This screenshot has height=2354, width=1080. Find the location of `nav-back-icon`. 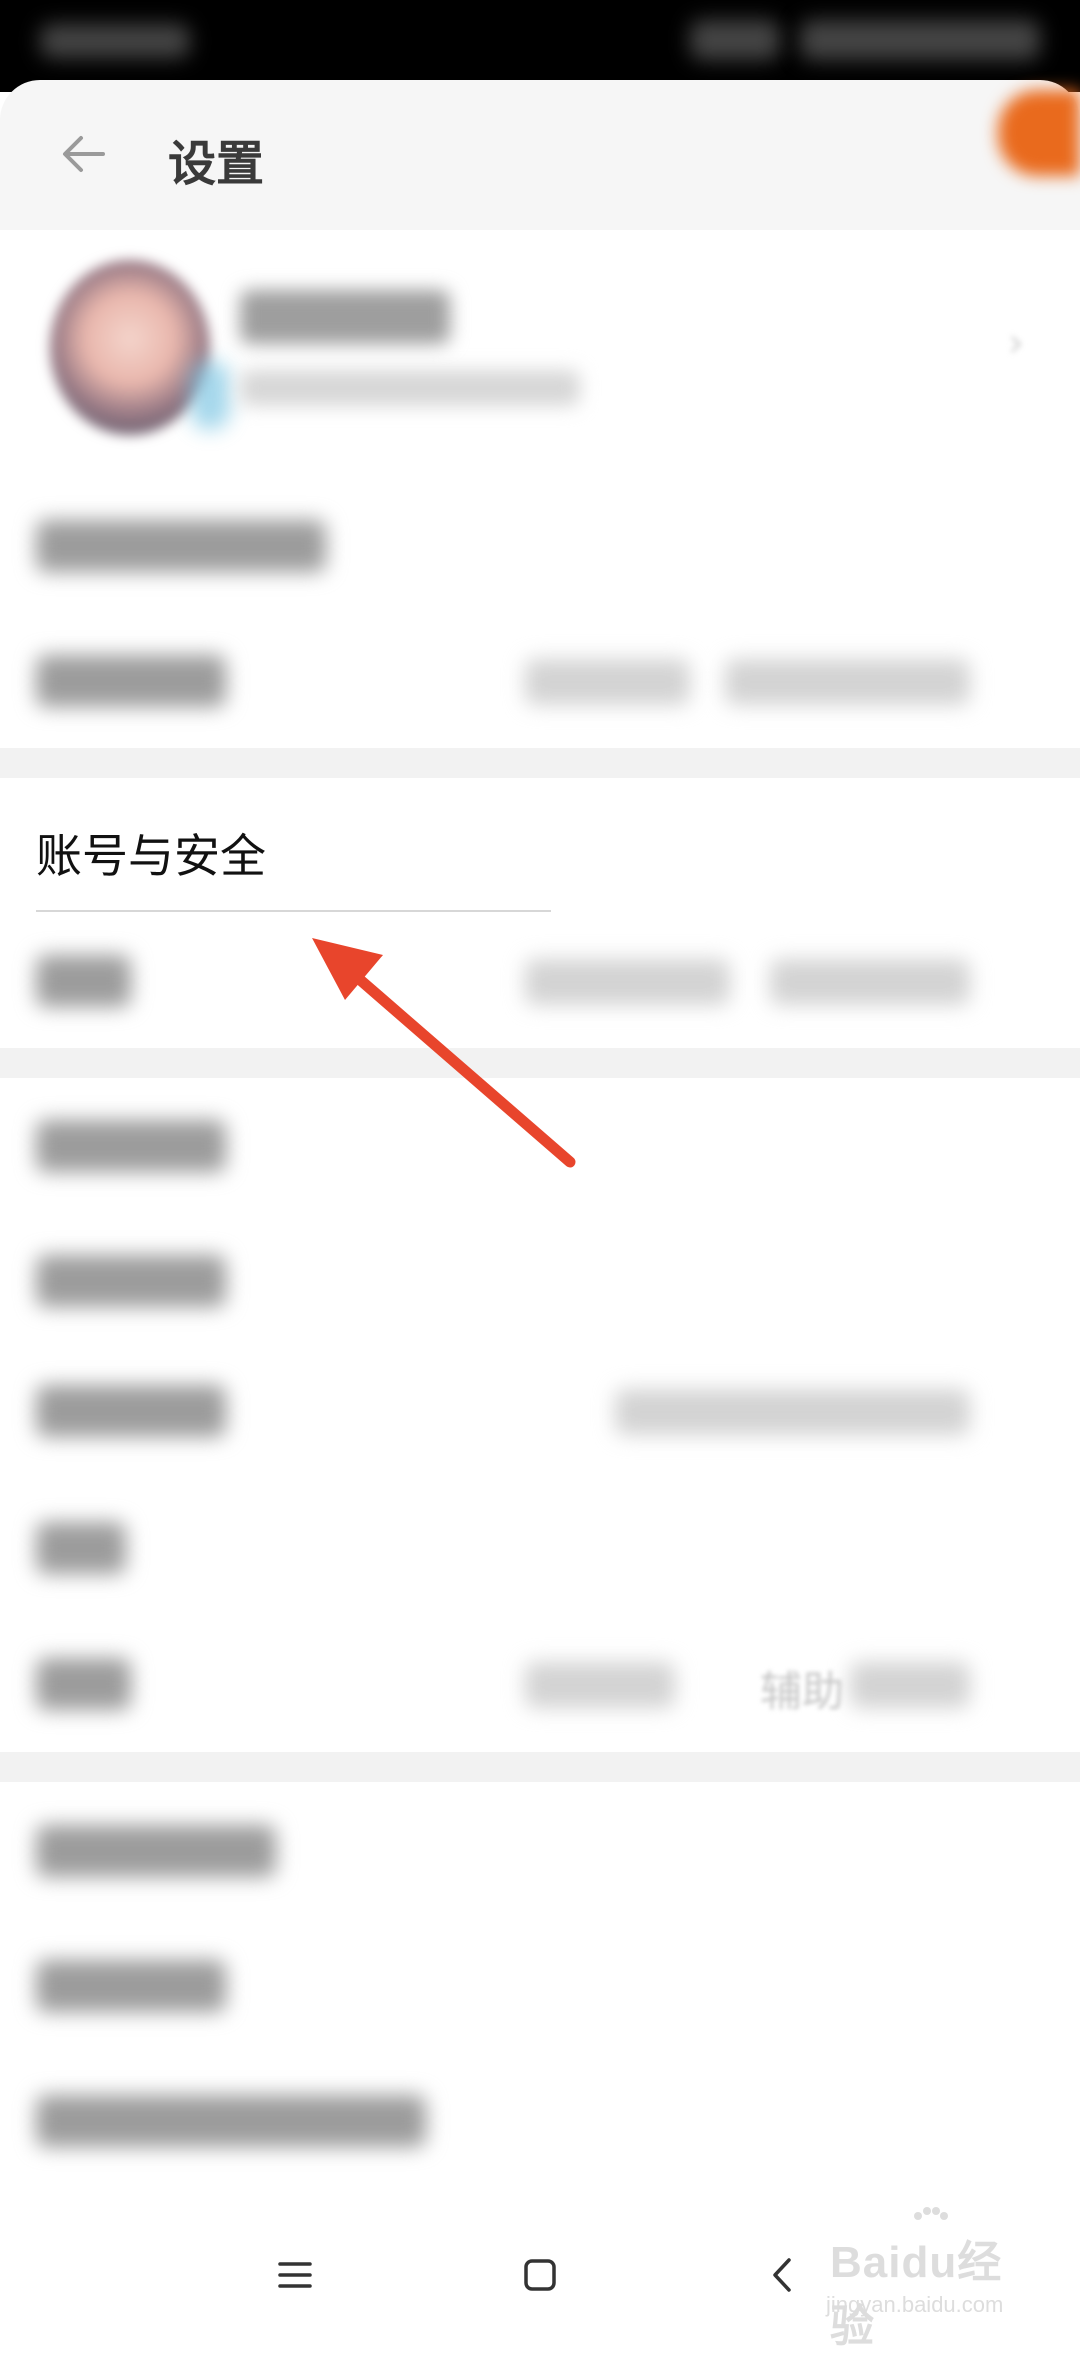

nav-back-icon is located at coordinates (783, 2275).